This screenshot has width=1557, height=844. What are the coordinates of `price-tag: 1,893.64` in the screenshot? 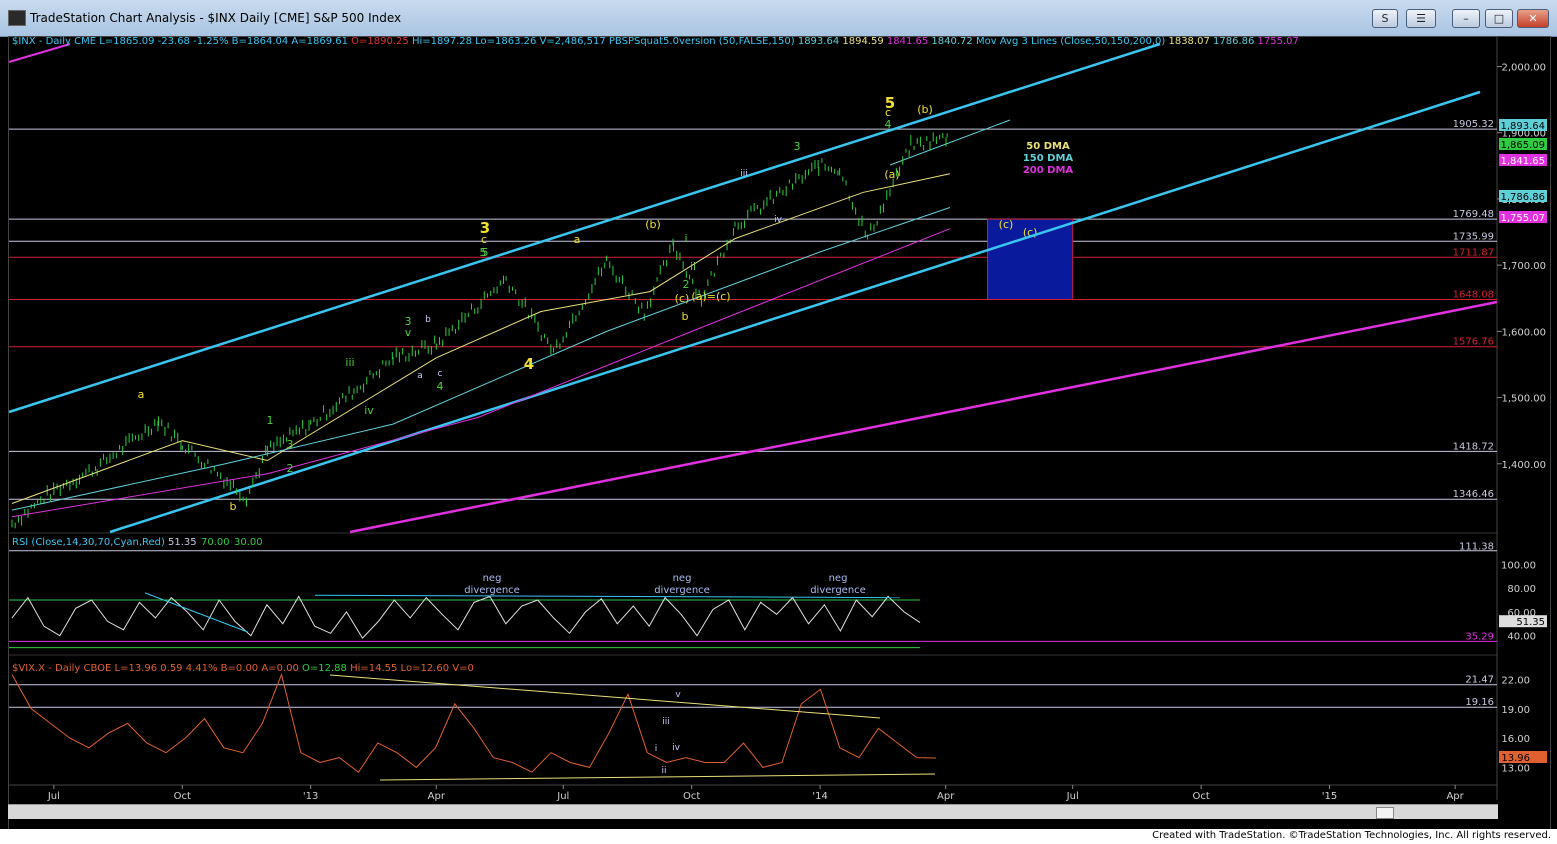 It's located at (1522, 126).